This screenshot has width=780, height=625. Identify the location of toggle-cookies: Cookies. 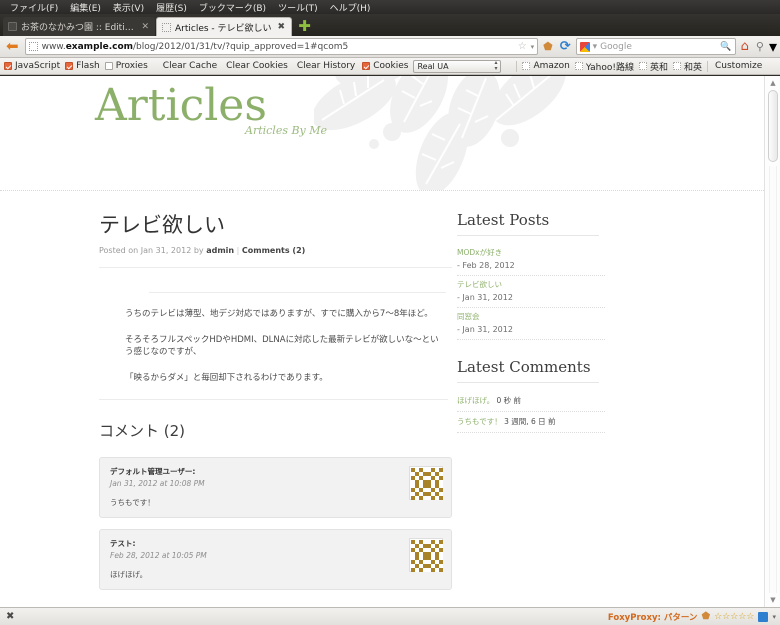
(385, 66).